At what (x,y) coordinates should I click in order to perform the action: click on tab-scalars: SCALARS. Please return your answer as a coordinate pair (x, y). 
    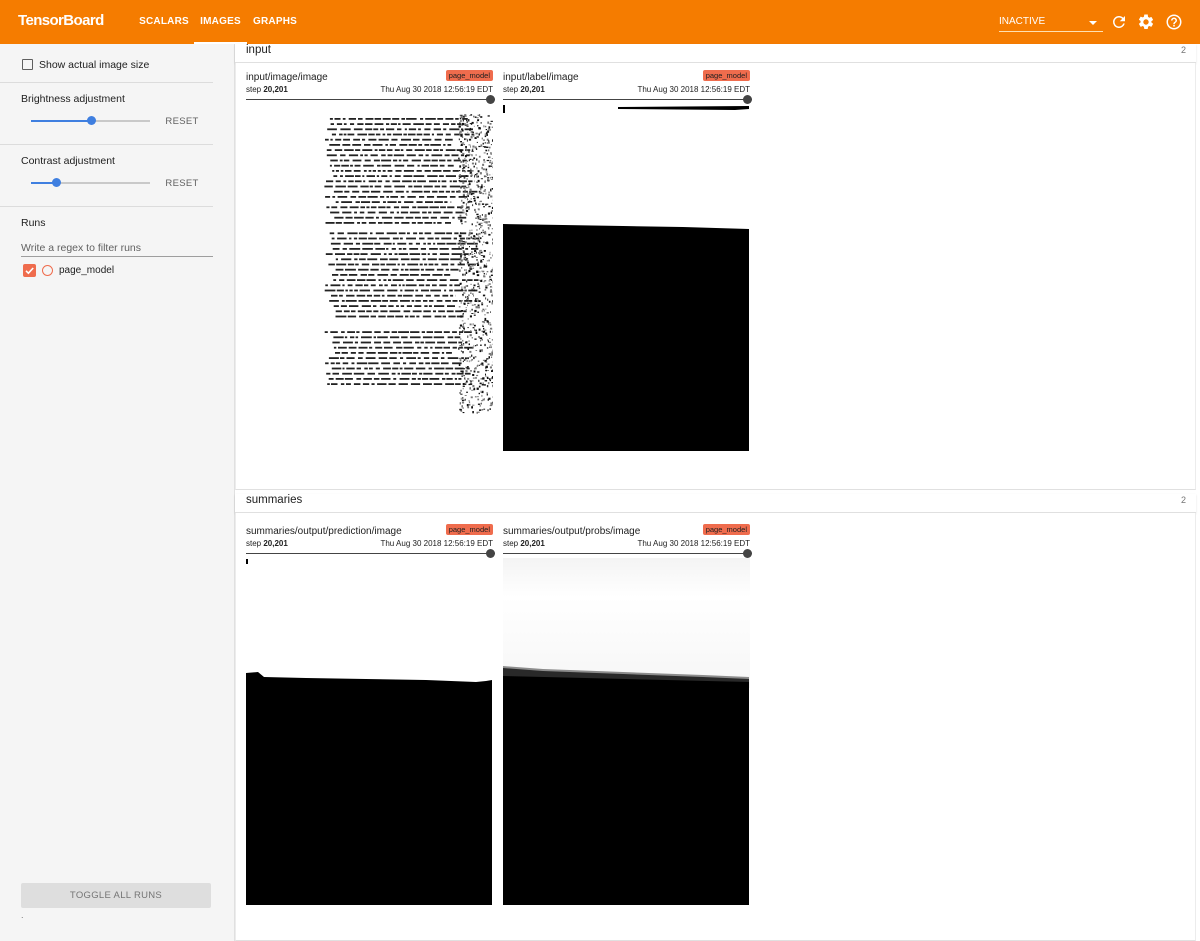
    Looking at the image, I should click on (164, 22).